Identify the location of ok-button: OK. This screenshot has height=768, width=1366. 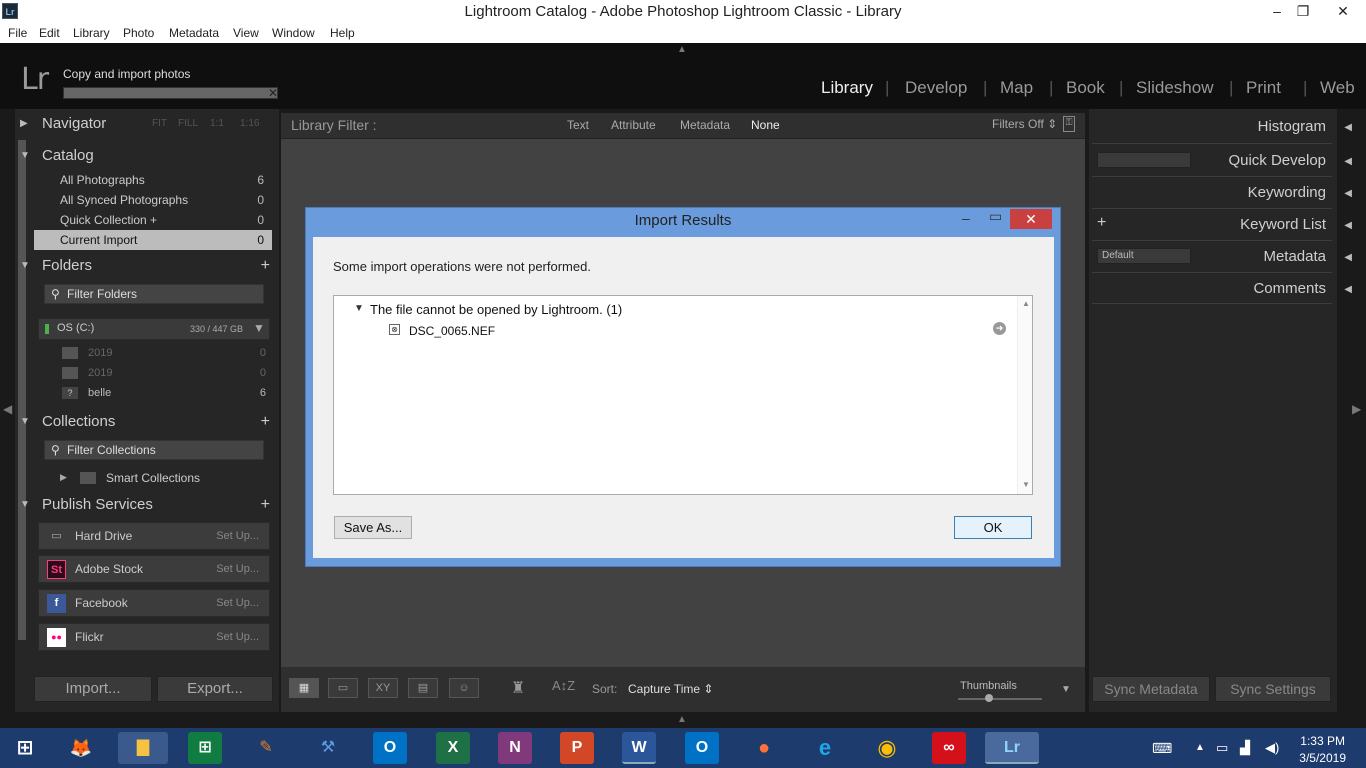
(993, 527).